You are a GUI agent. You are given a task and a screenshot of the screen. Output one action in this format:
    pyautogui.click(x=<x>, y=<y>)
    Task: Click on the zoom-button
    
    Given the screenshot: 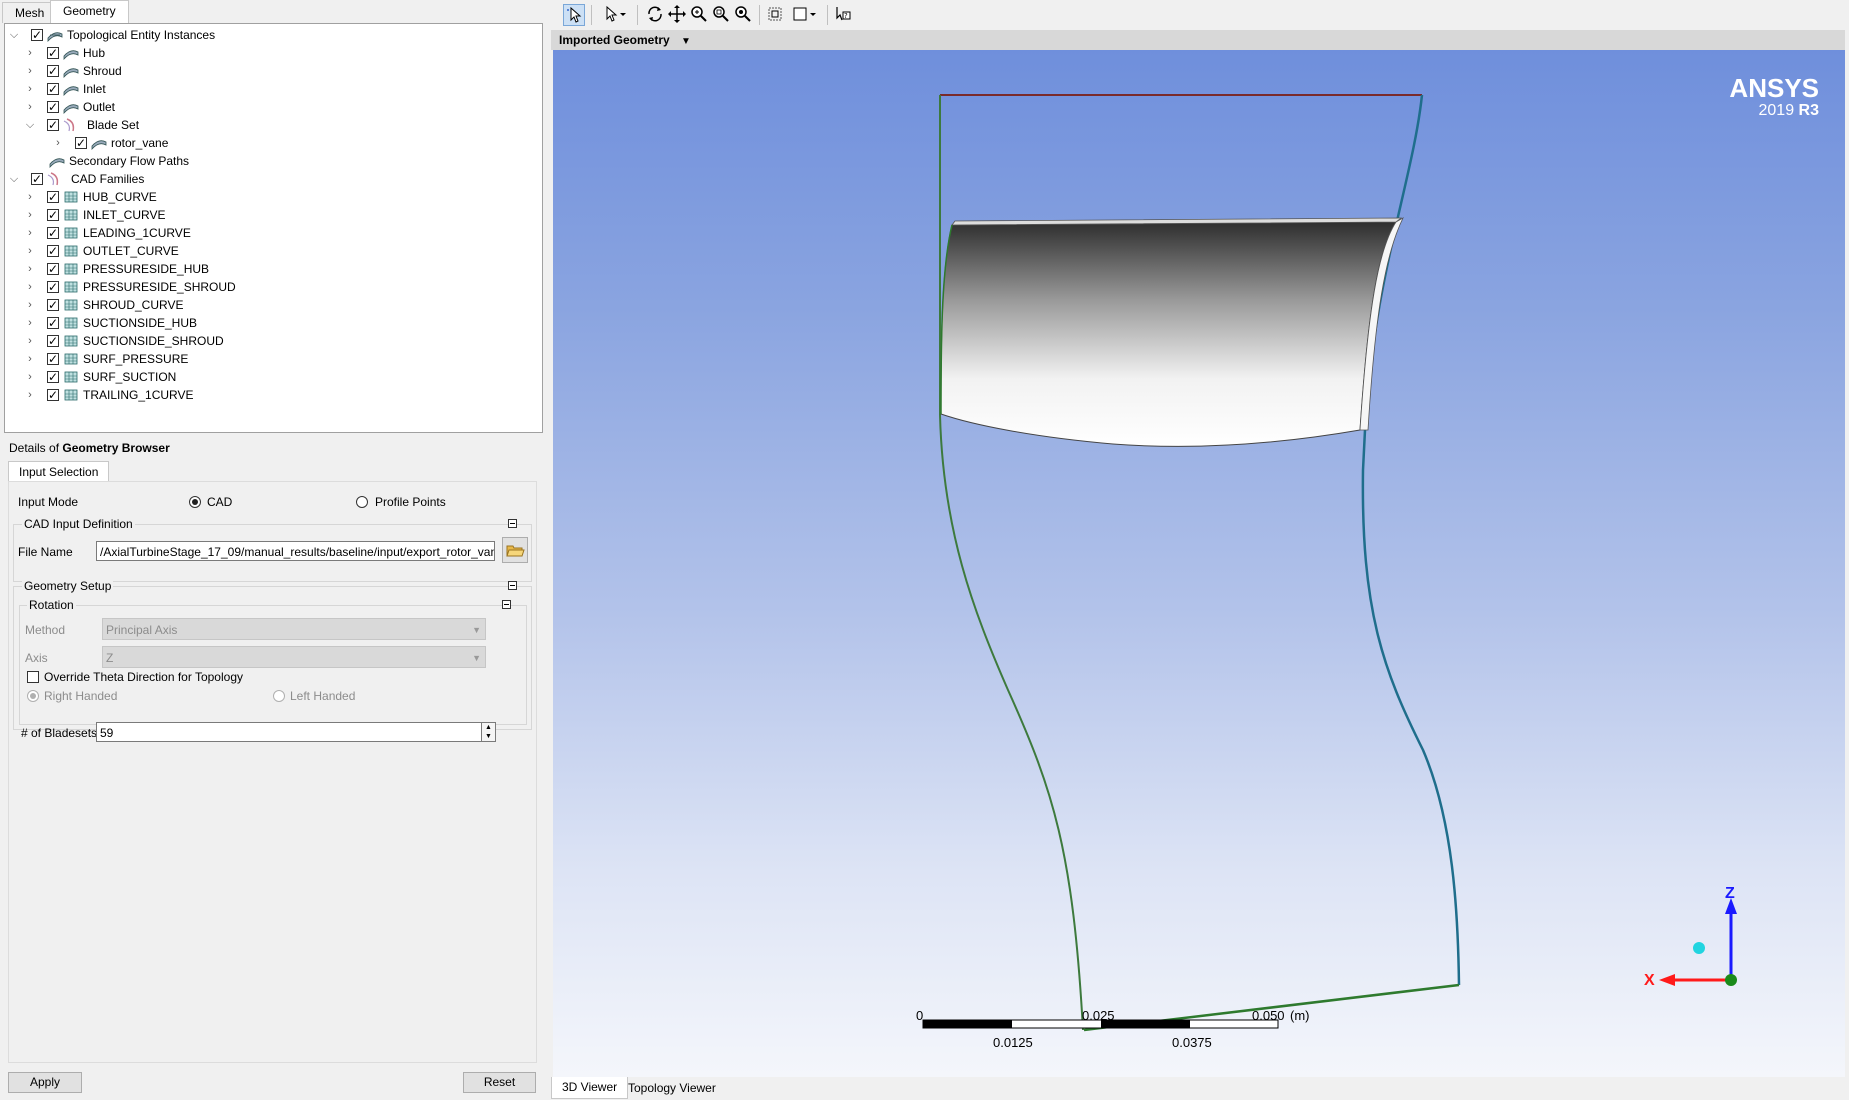 What is the action you would take?
    pyautogui.click(x=700, y=15)
    